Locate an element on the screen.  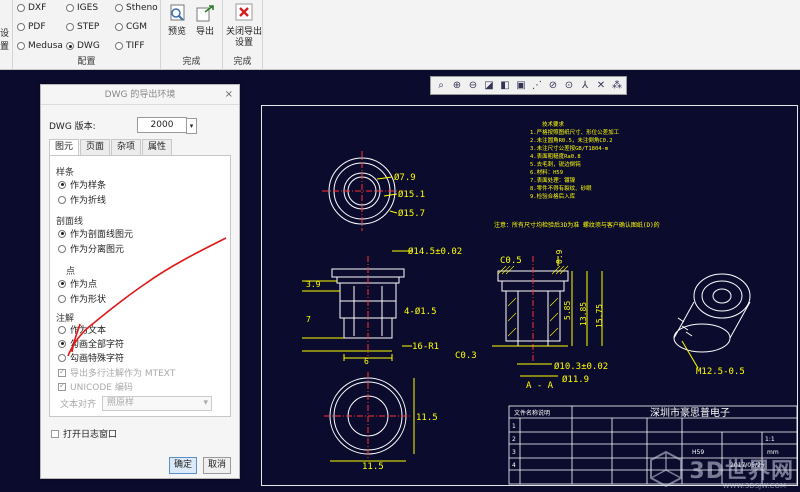
note-line: 2.未注圆角R0.5，未注倒角C0.2 is located at coordinates (571, 140).